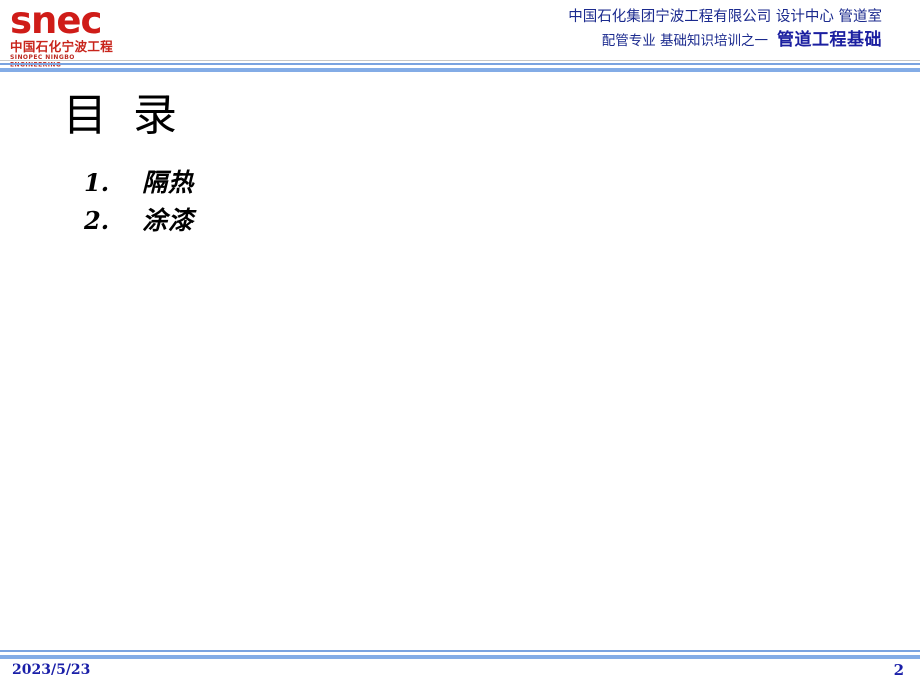  I want to click on footer-rule-top, so click(460, 651).